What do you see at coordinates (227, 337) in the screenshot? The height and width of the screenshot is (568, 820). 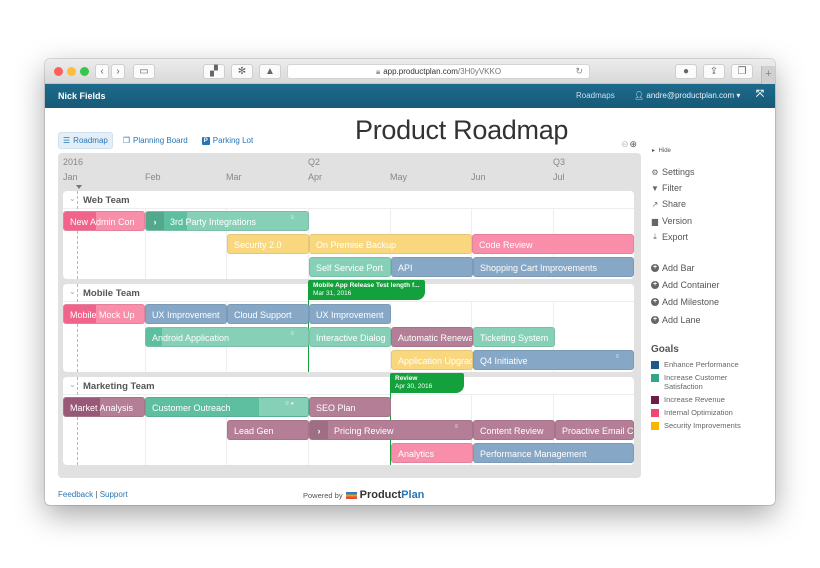 I see `roadmap-bar: Android Application ≡` at bounding box center [227, 337].